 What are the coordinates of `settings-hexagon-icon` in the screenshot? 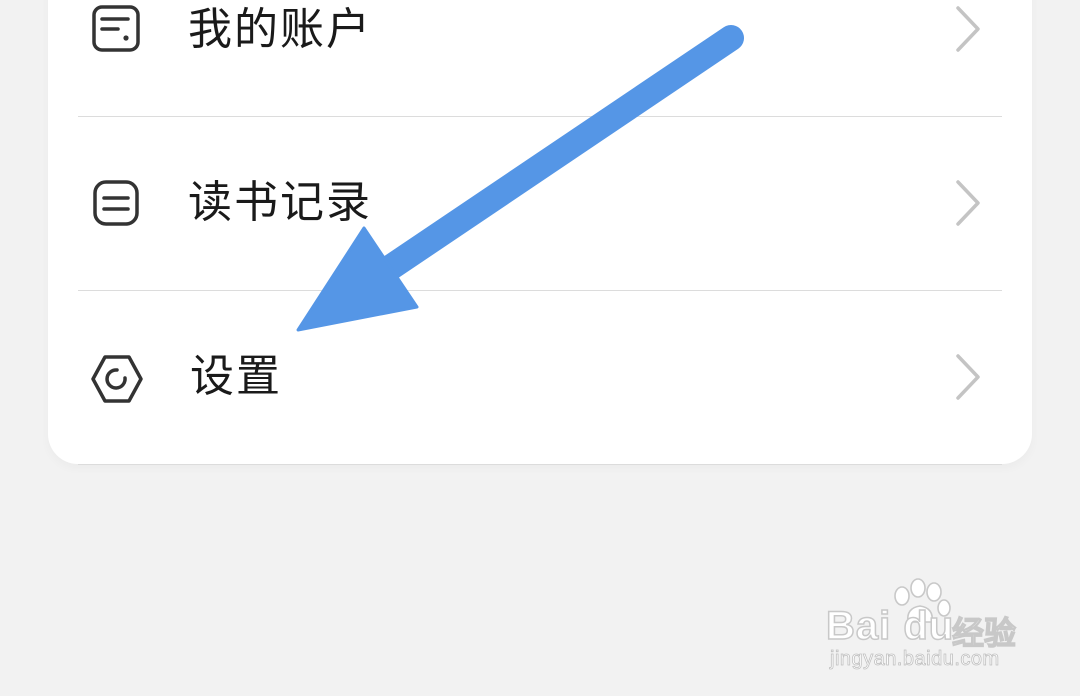 It's located at (117, 379).